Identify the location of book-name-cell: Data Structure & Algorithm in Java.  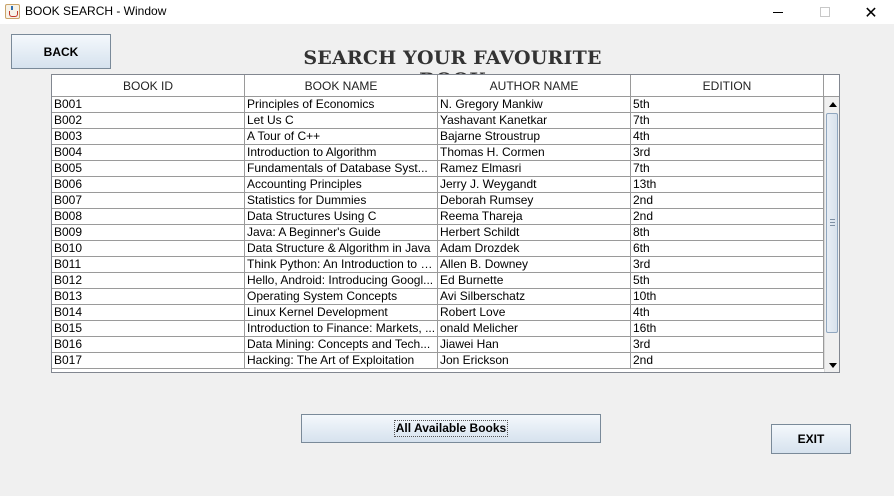
(341, 249).